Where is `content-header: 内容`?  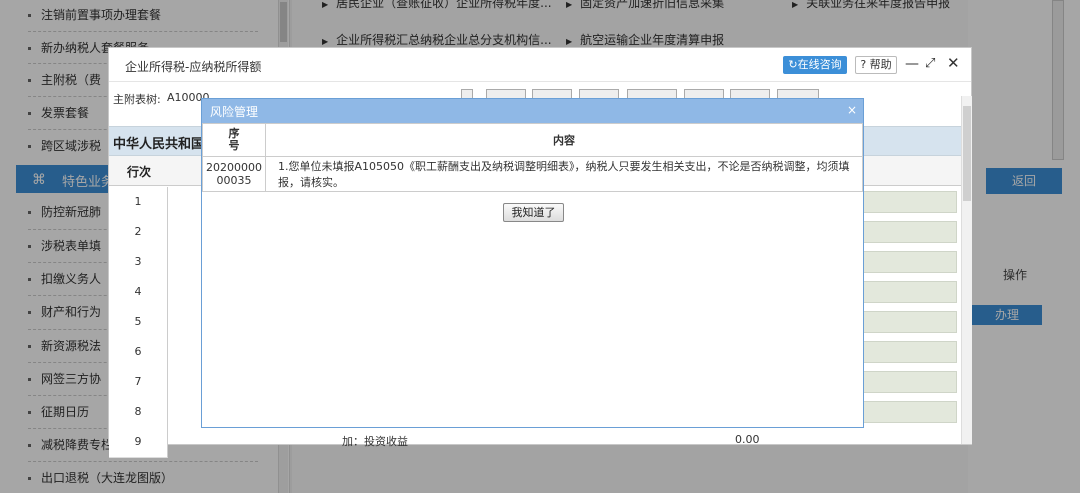 content-header: 内容 is located at coordinates (564, 140).